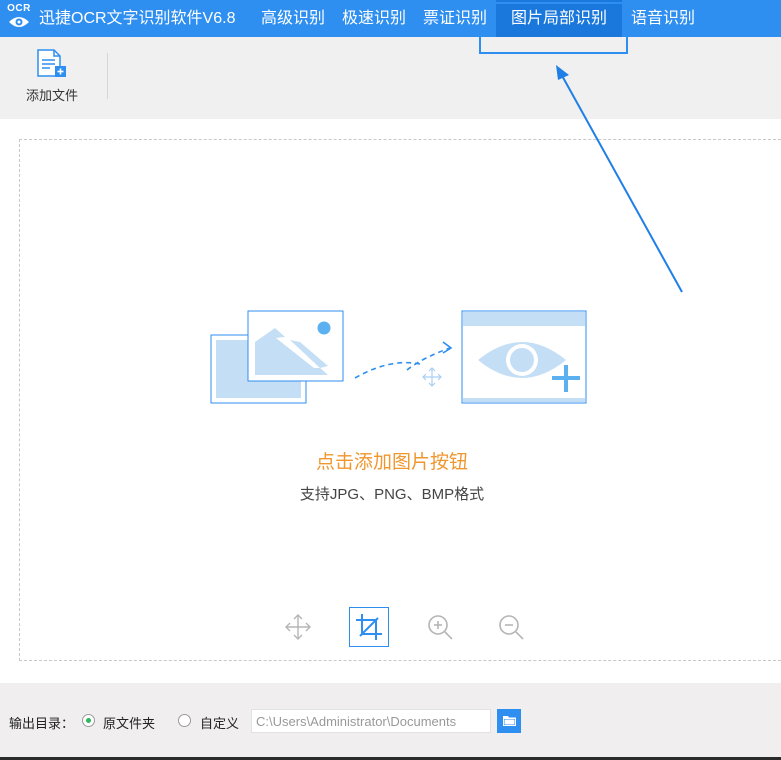  I want to click on tab-advanced-recognition: 高级识别, so click(293, 18).